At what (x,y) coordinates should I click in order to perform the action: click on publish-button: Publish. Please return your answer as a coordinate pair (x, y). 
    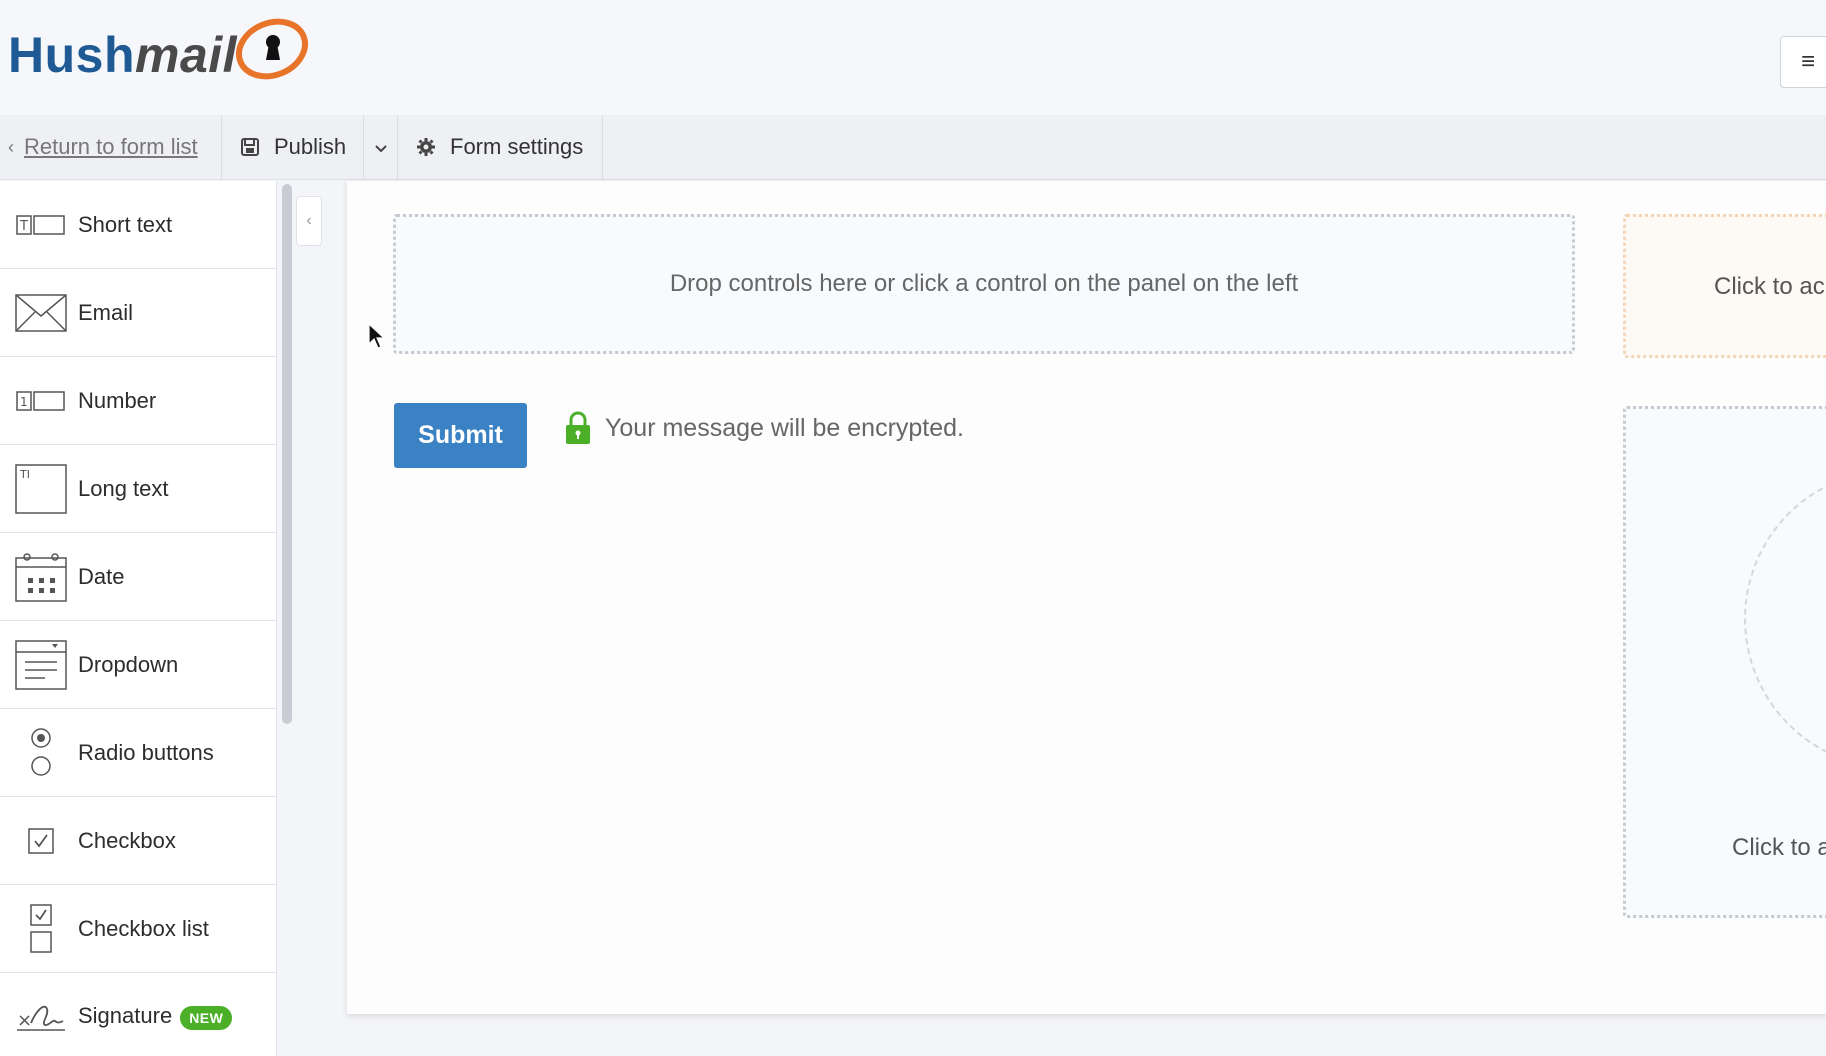
    Looking at the image, I should click on (293, 147).